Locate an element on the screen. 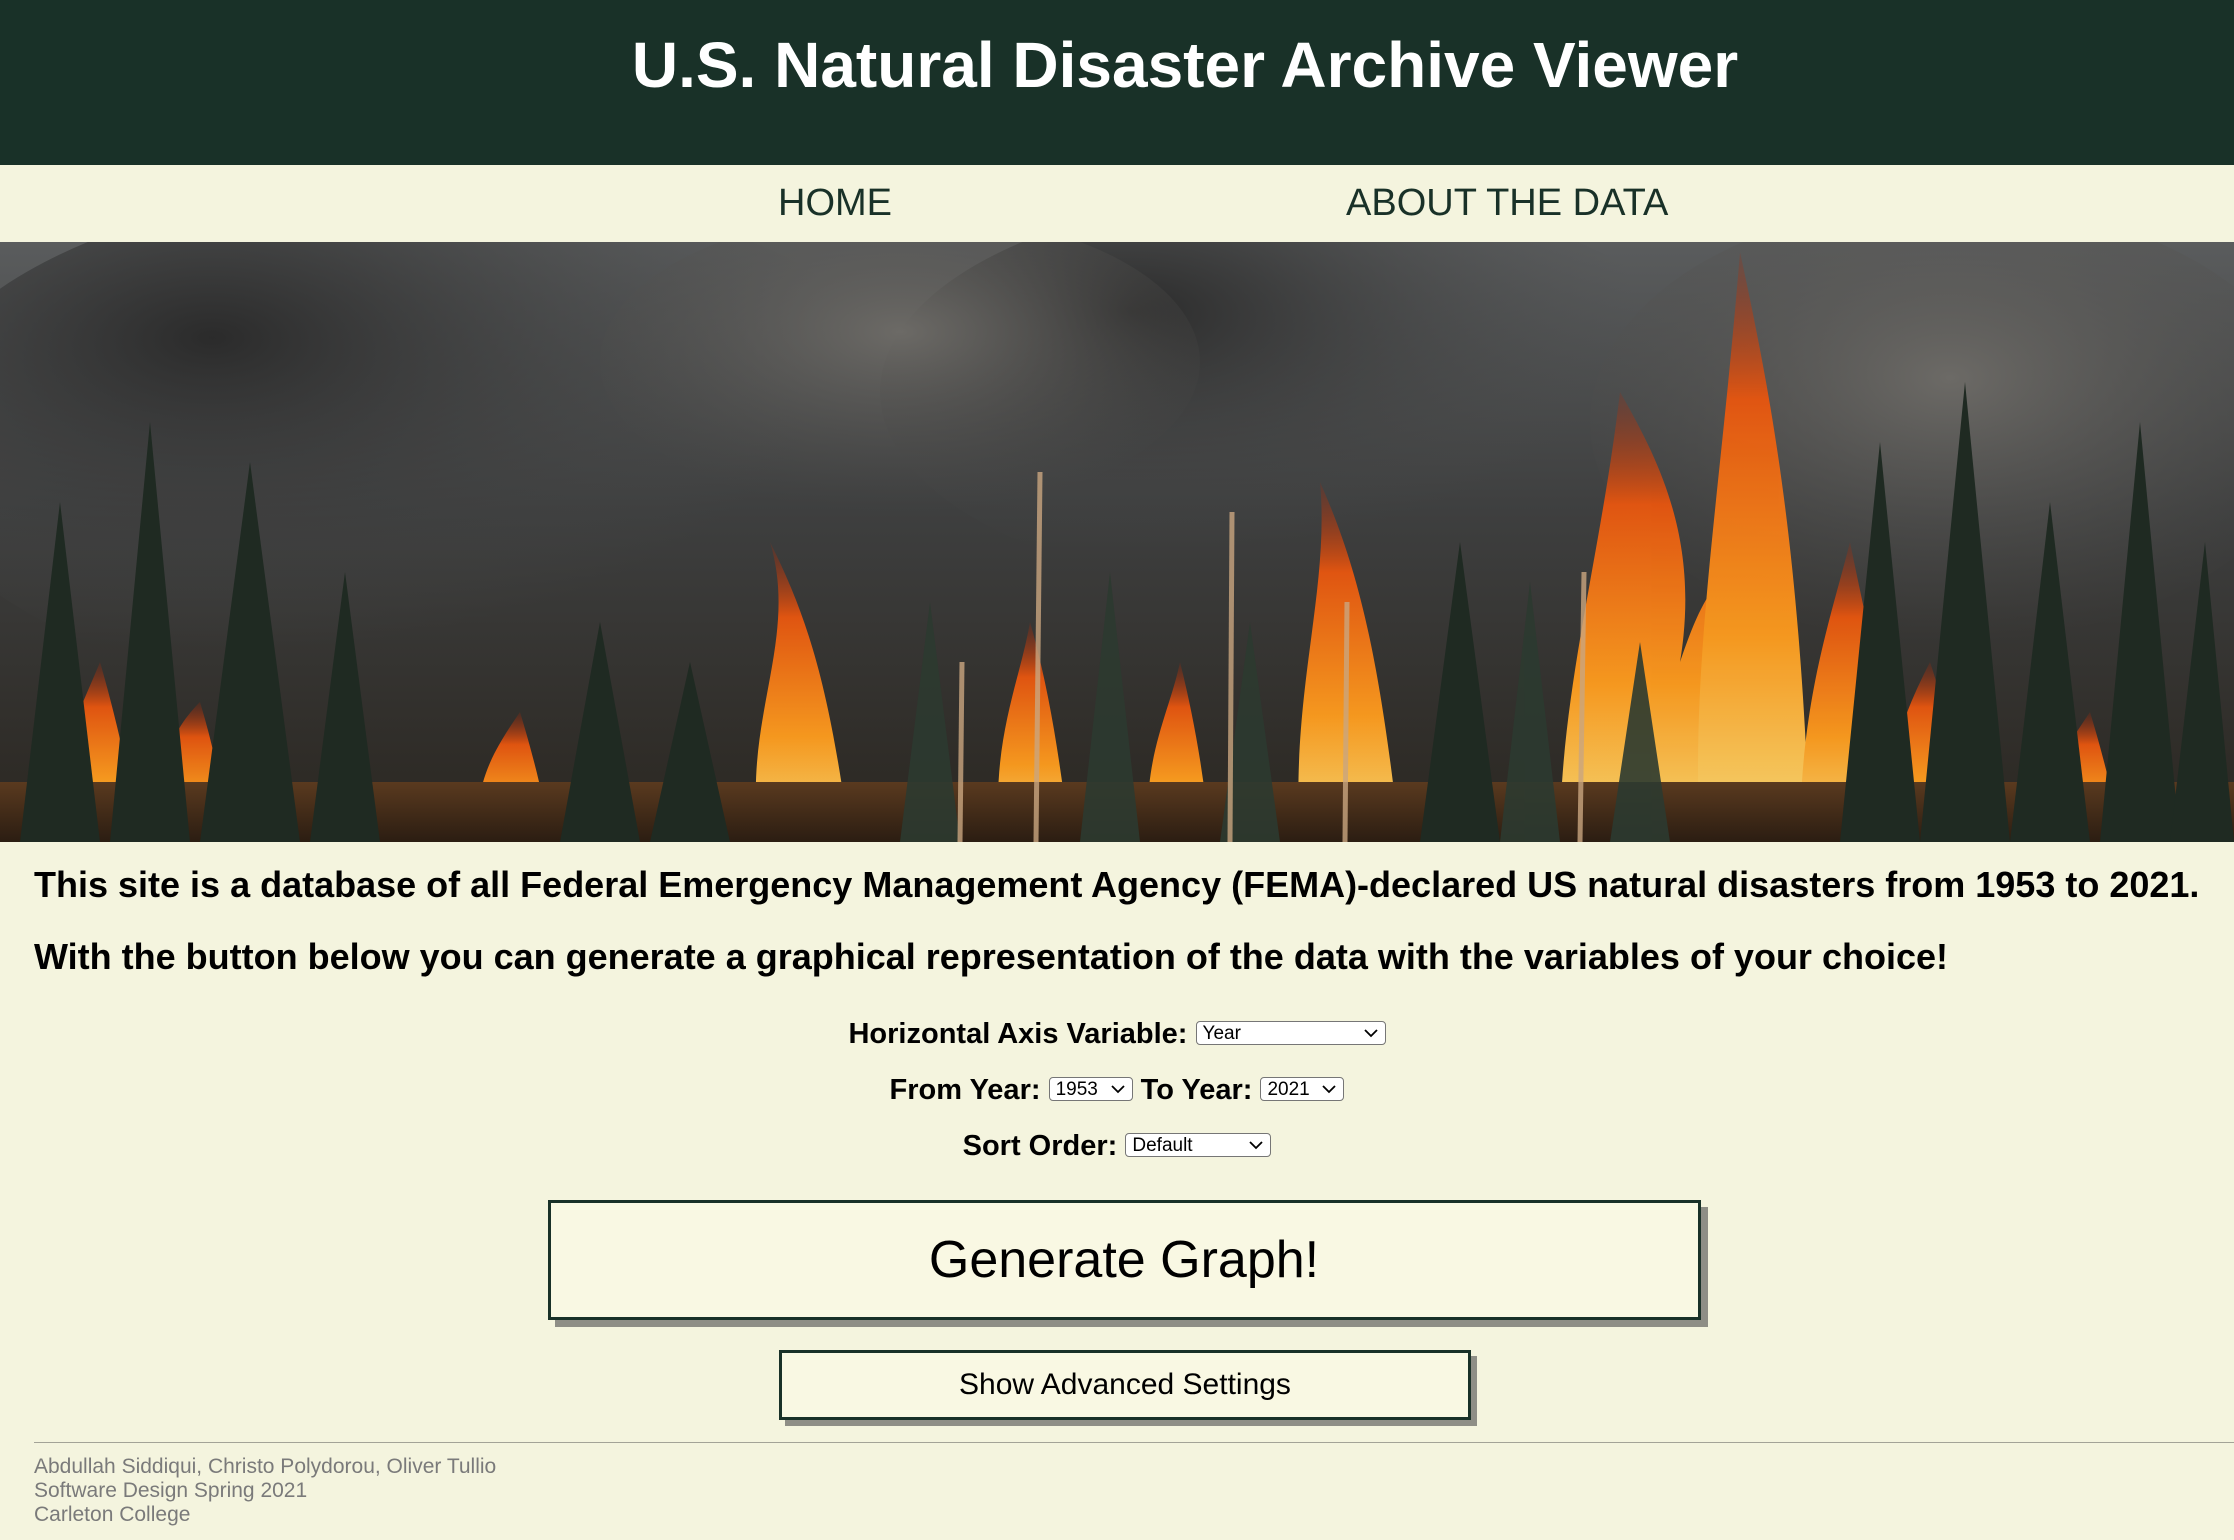 The width and height of the screenshot is (2234, 1540). year-range-row: From Year: 1953 To Year: 2021 is located at coordinates (1117, 1090).